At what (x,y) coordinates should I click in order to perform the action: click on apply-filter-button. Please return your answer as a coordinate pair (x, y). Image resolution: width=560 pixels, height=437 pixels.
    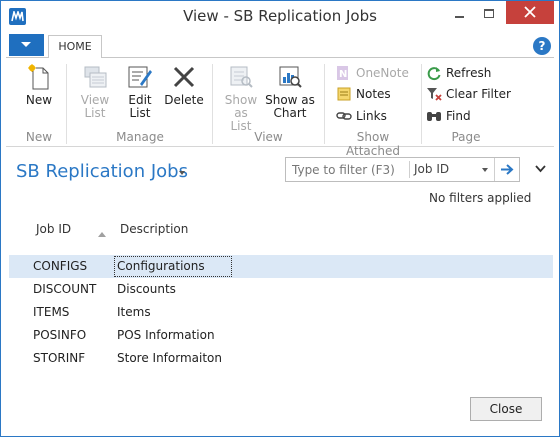
    Looking at the image, I should click on (507, 169).